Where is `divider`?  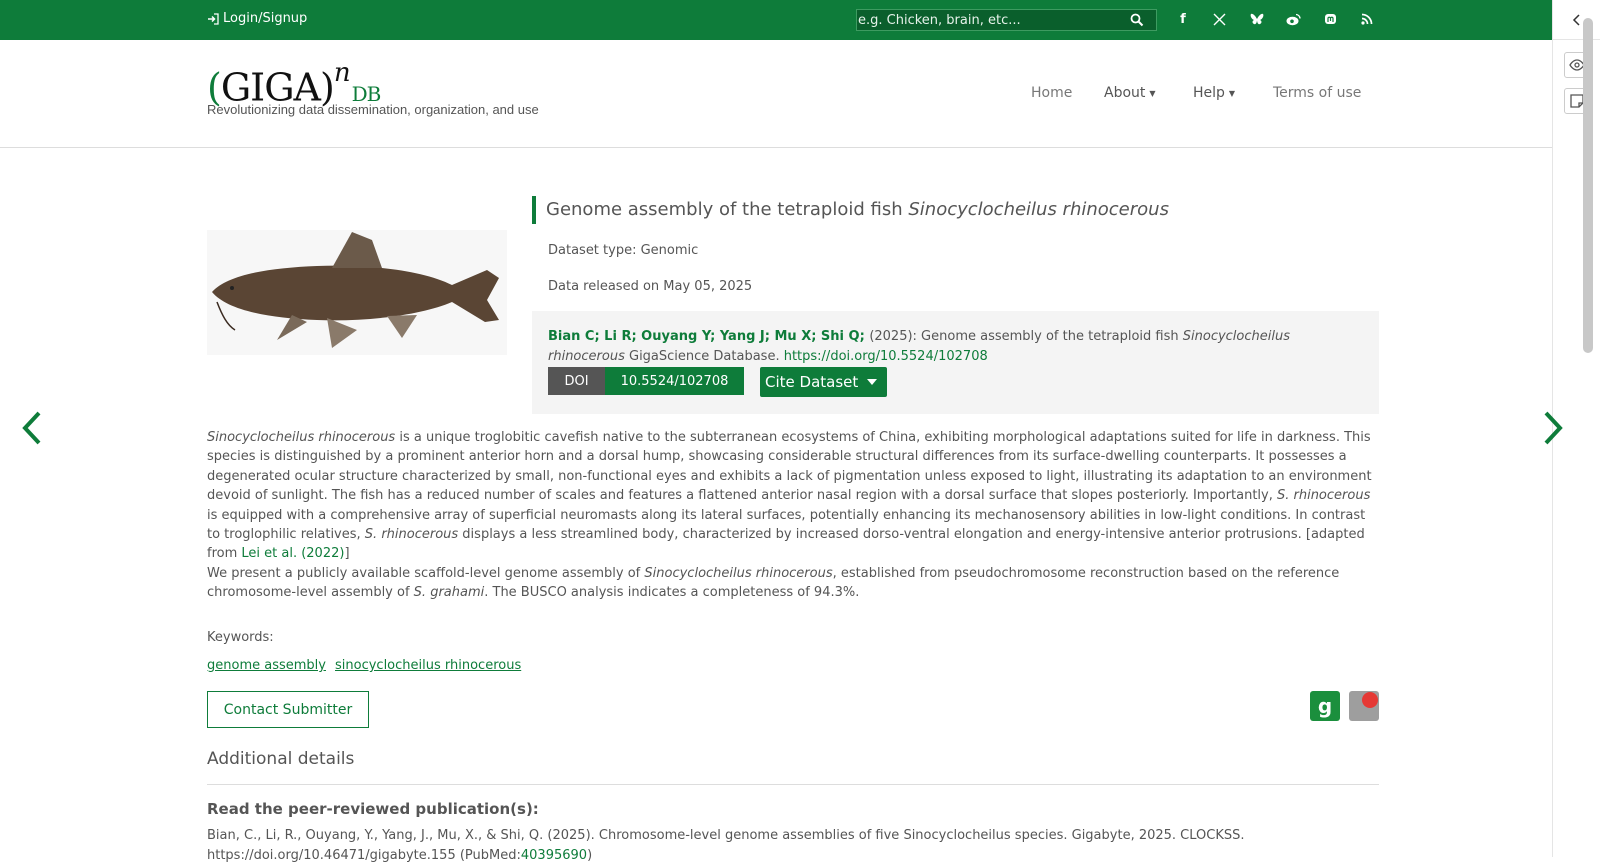 divider is located at coordinates (793, 784).